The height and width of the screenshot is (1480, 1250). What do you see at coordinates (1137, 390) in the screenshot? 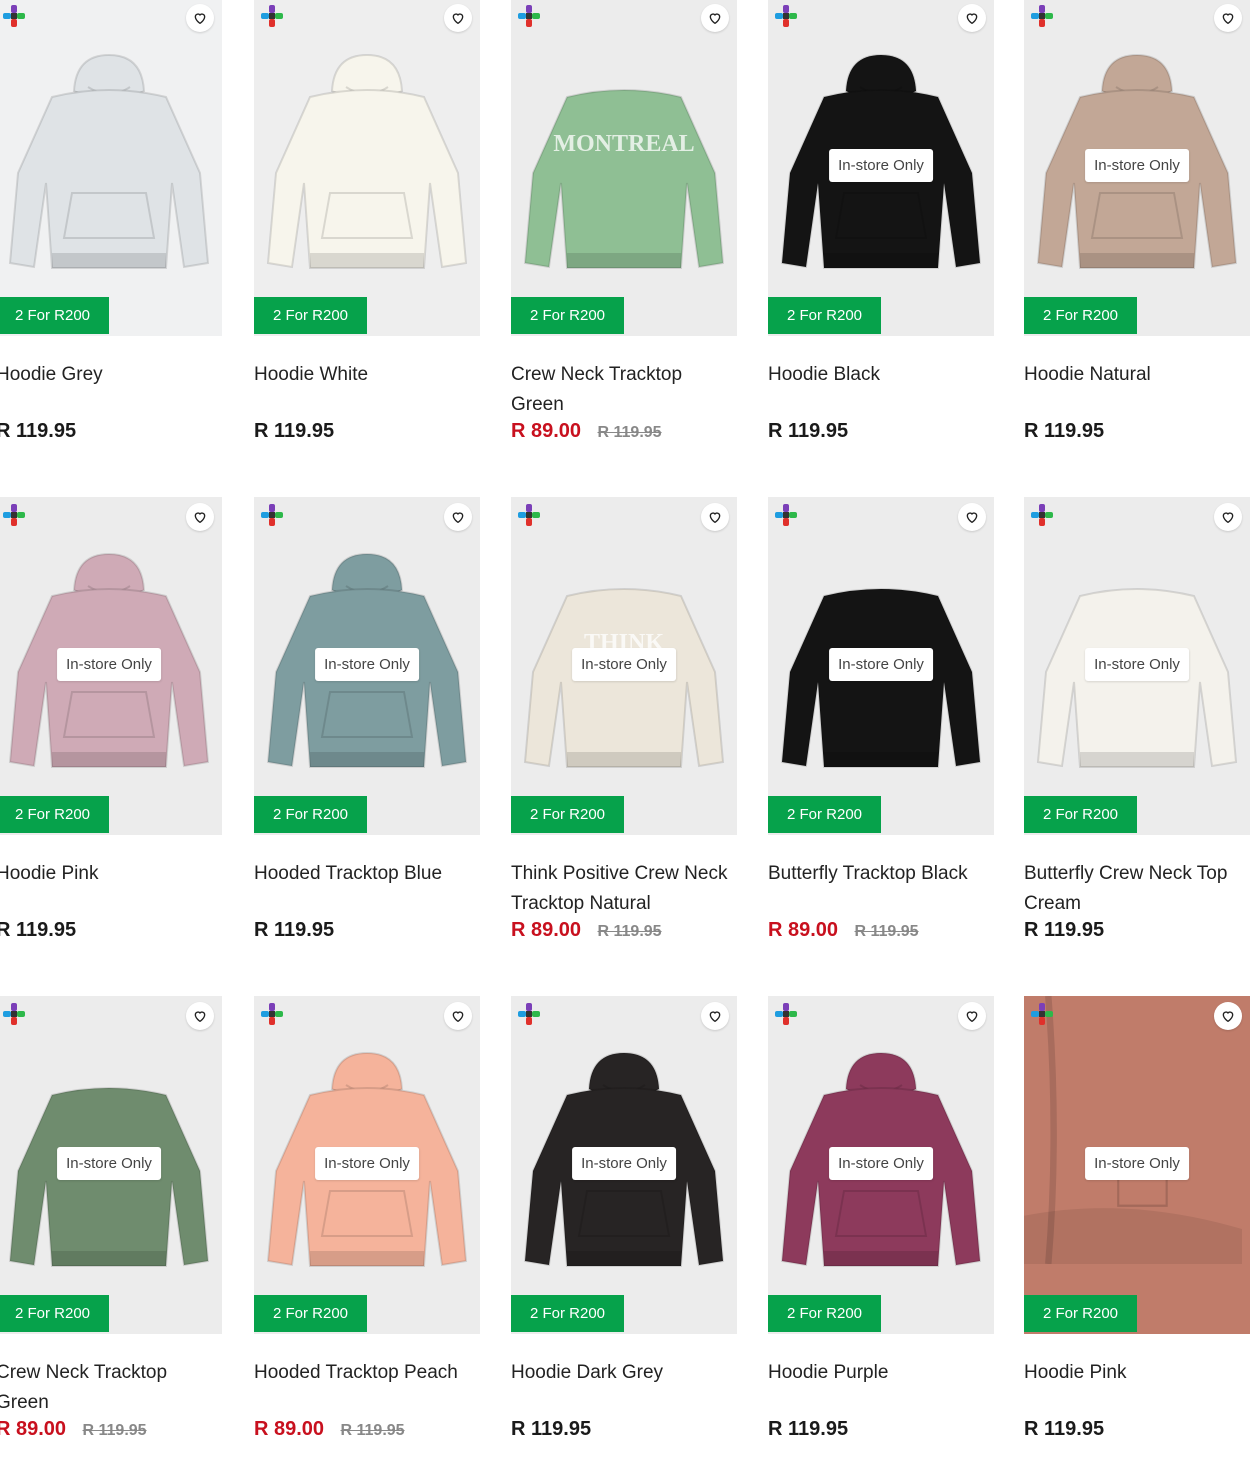
I see `product-name: Hoodie Natural` at bounding box center [1137, 390].